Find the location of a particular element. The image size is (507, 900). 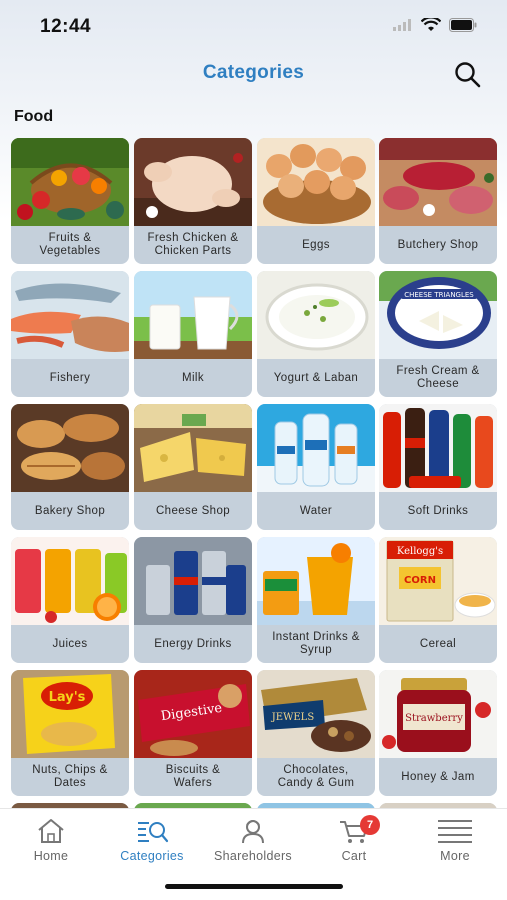

status-icons is located at coordinates (435, 25).